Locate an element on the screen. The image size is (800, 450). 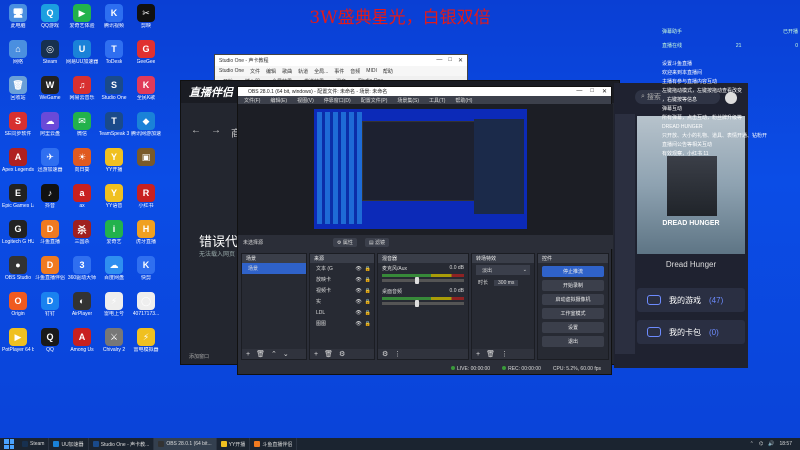
menu-item: 视图(V) is located at coordinates (305, 100).